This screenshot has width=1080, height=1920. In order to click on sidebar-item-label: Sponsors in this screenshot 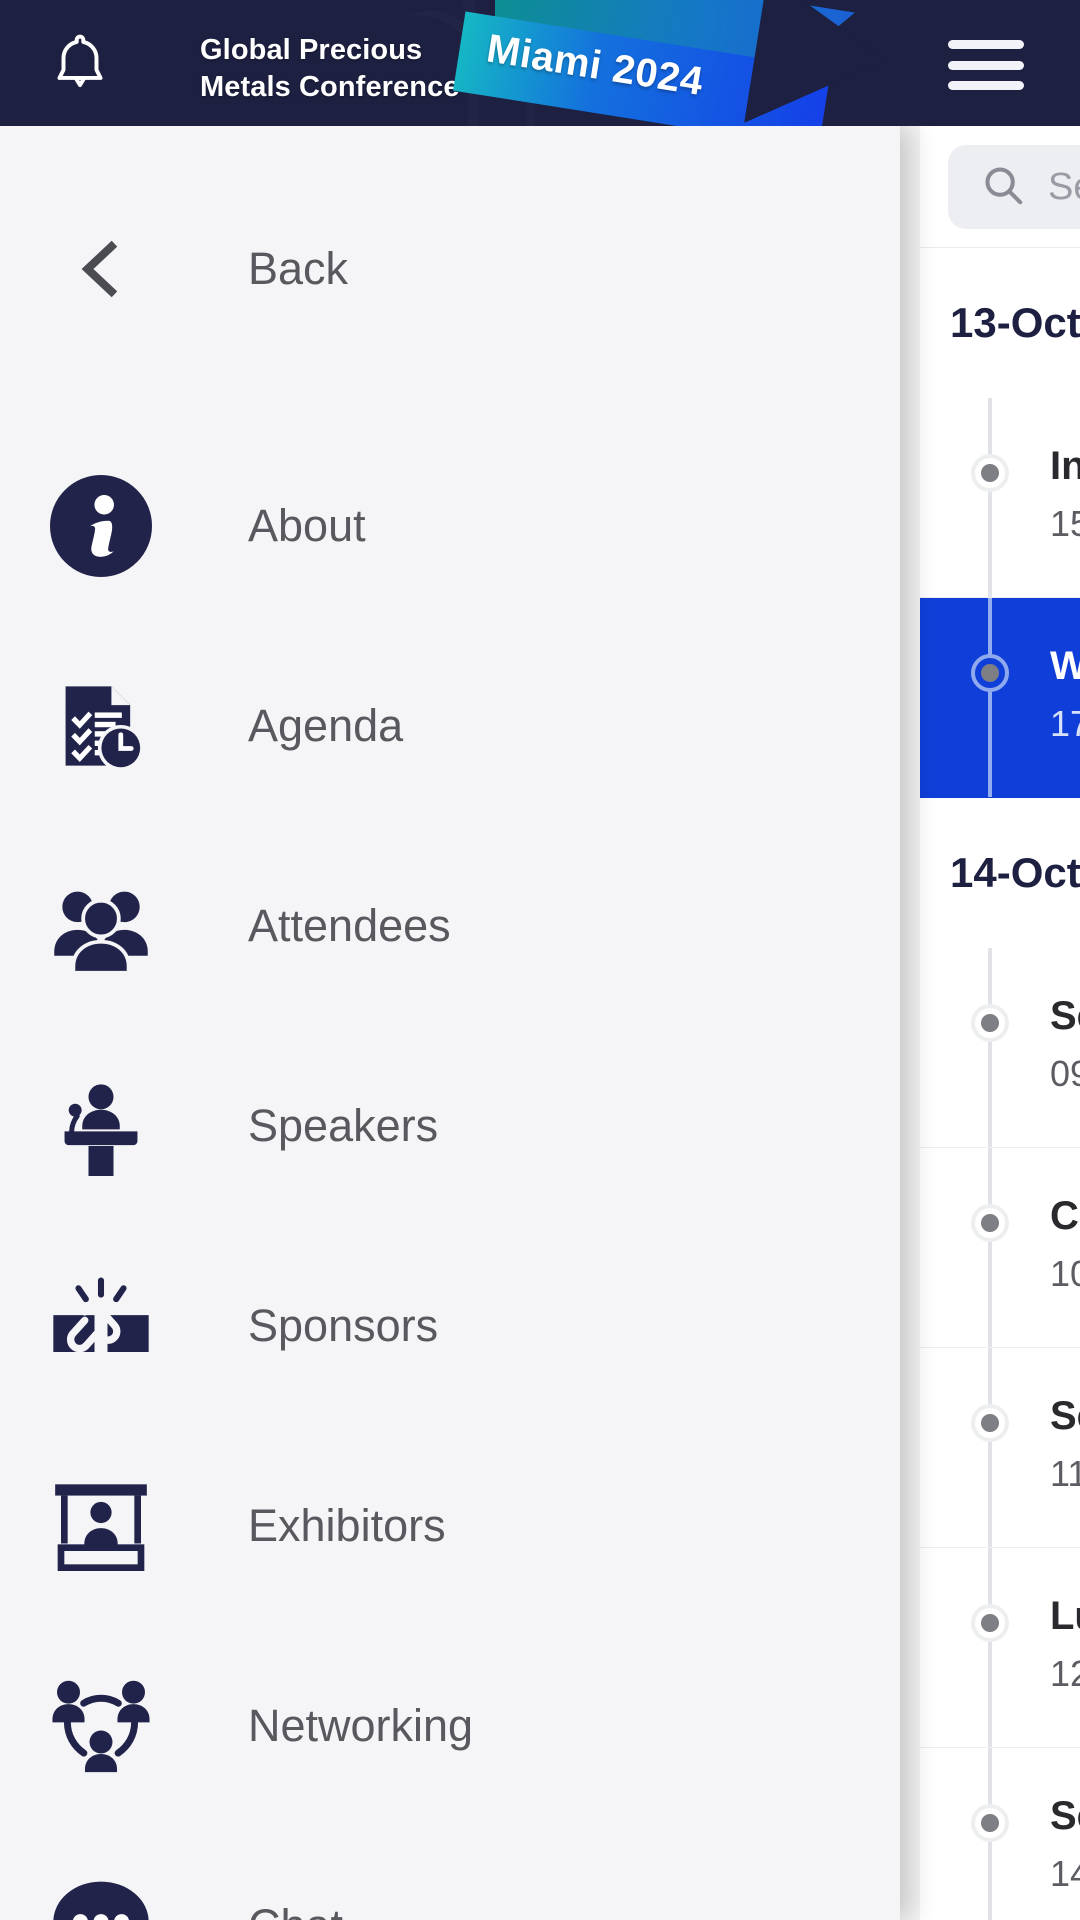, I will do `click(343, 1325)`.